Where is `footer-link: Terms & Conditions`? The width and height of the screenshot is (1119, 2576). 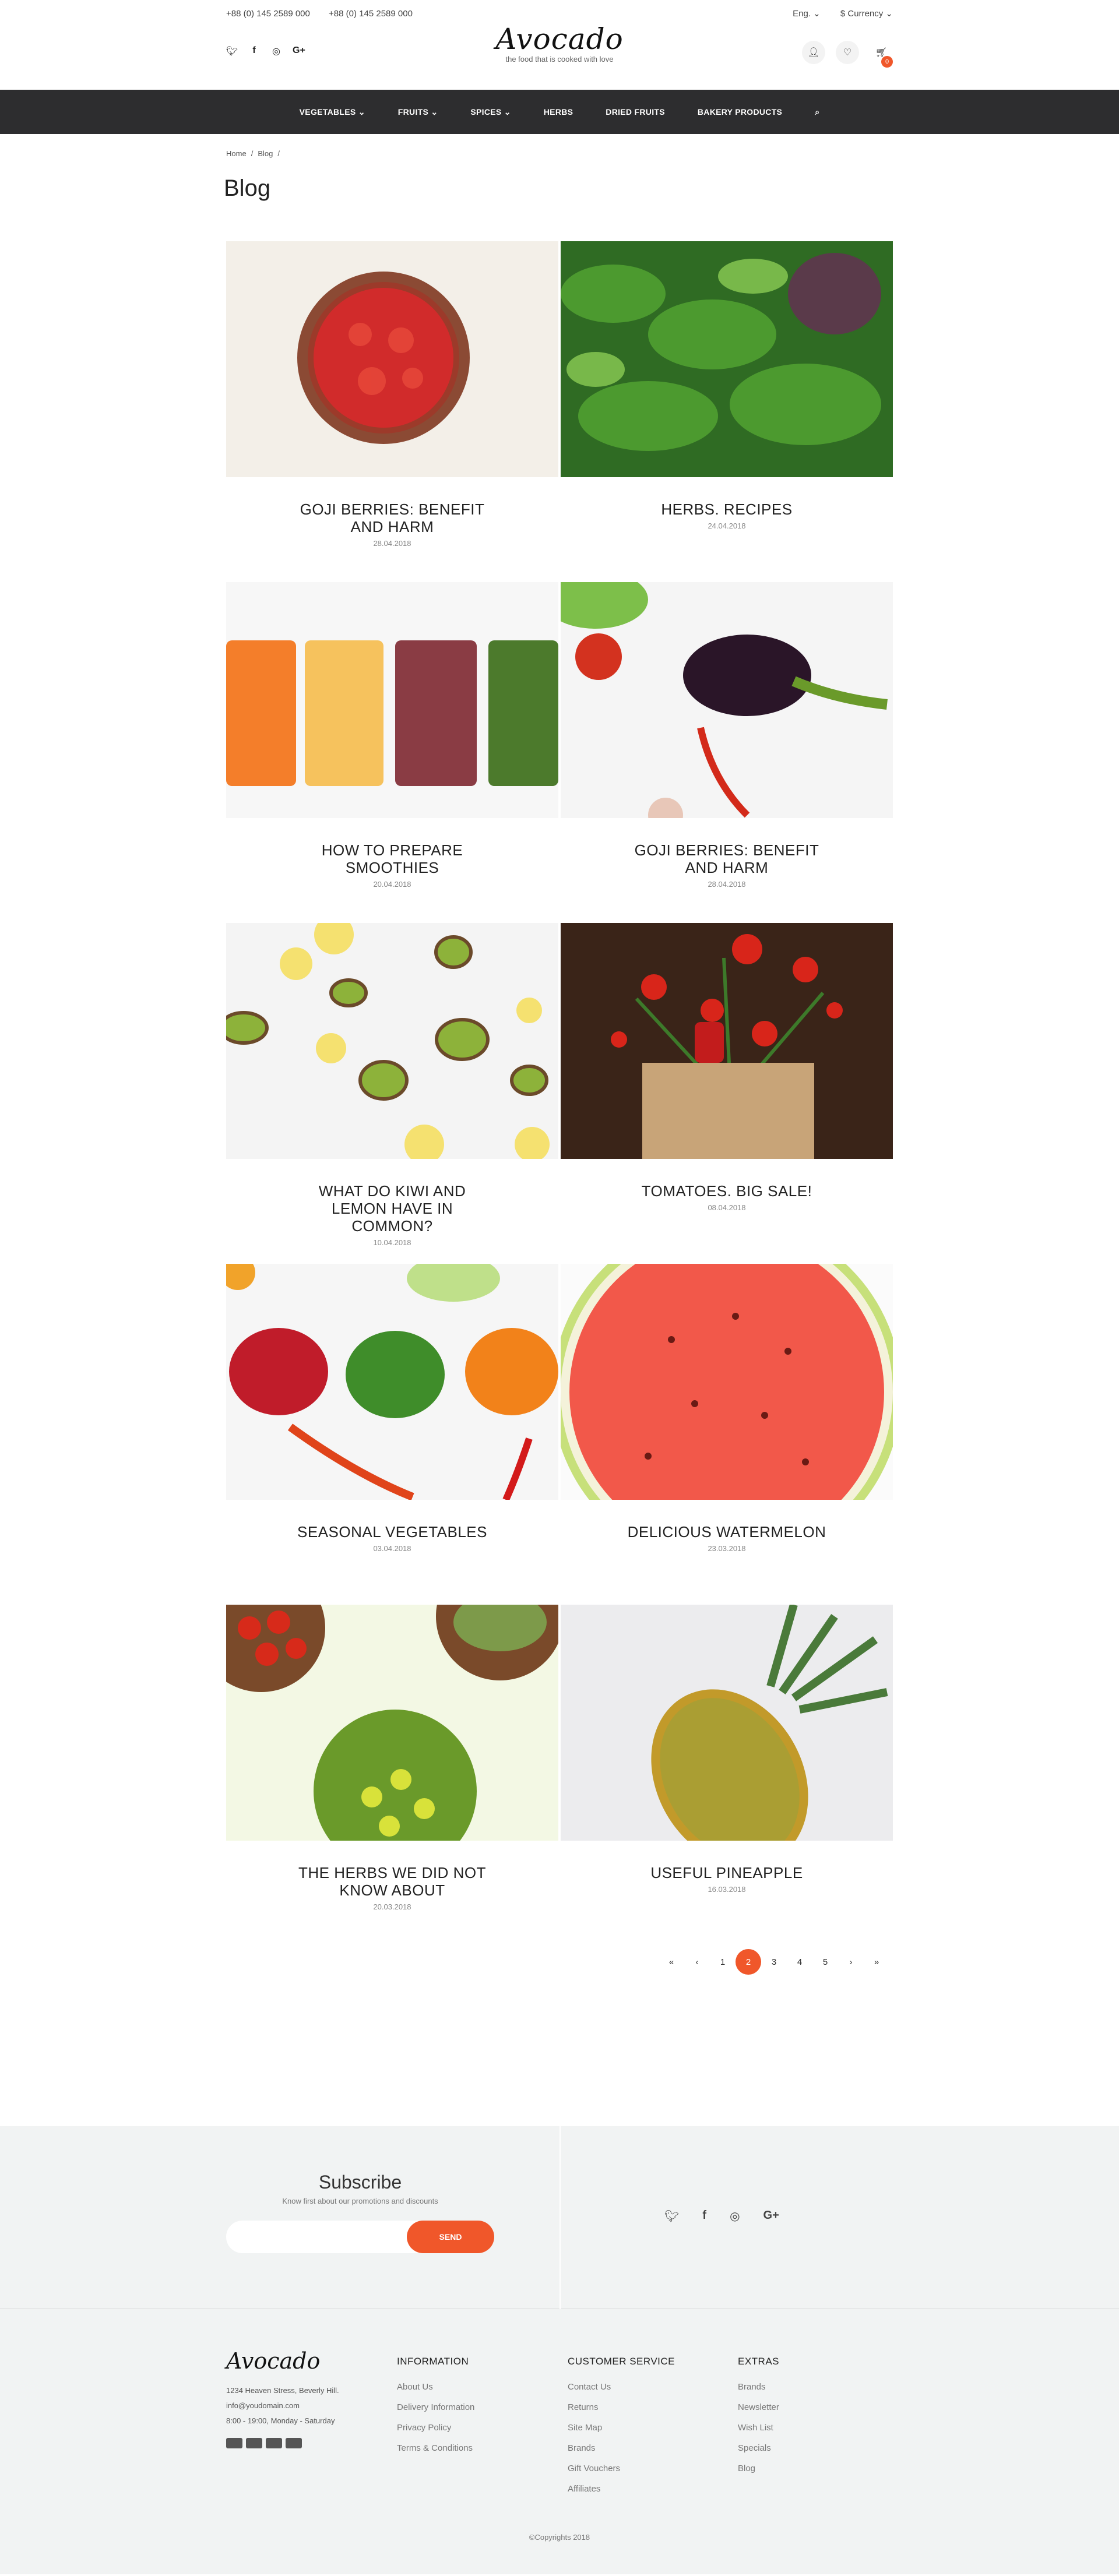 footer-link: Terms & Conditions is located at coordinates (435, 2448).